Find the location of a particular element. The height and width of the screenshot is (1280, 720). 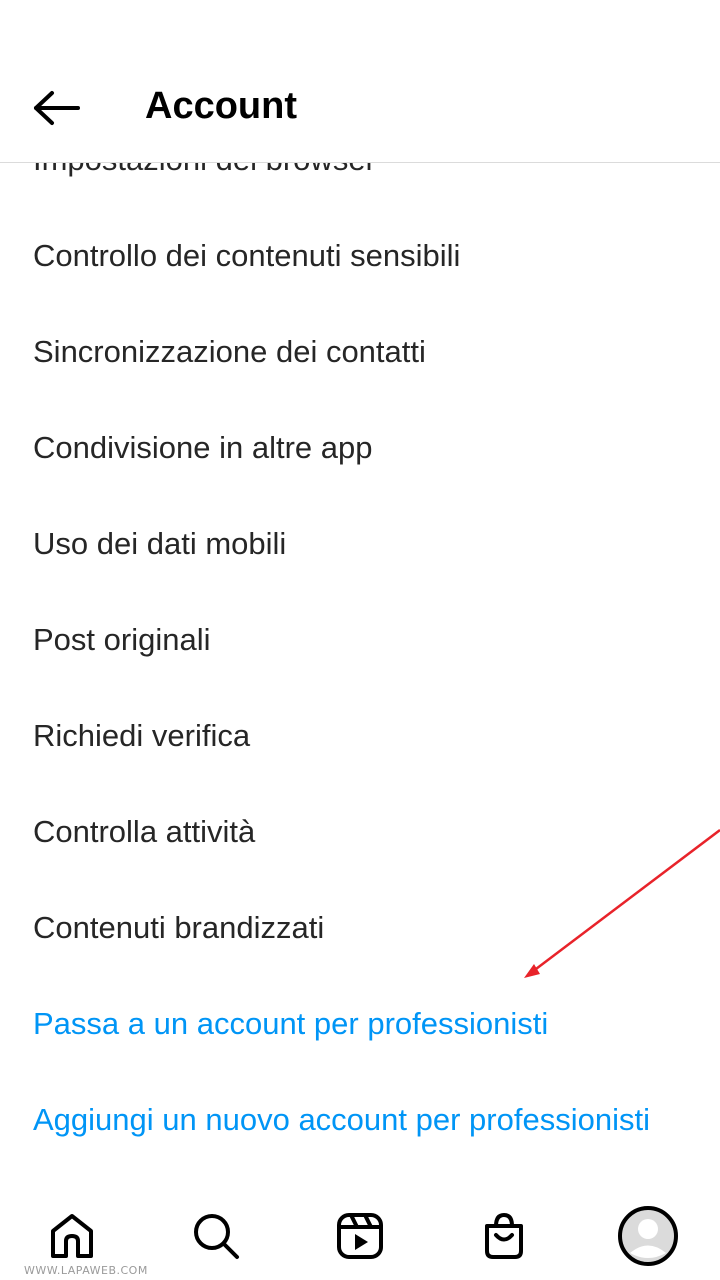

home-icon is located at coordinates (72, 1236).